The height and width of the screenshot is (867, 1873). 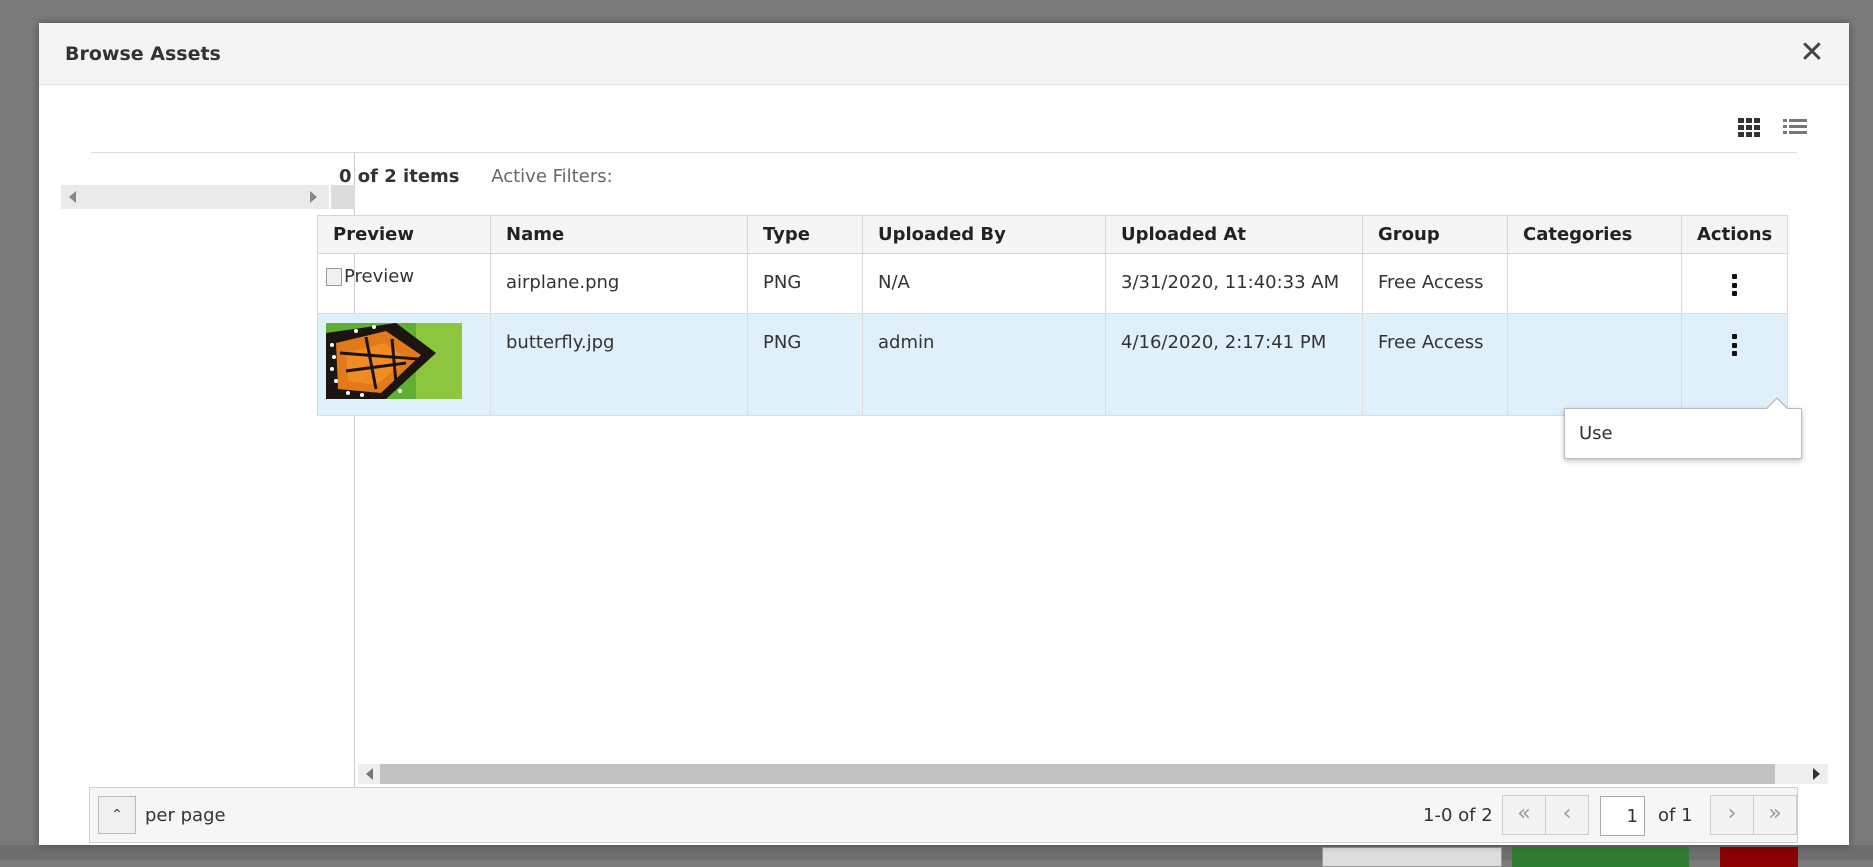 What do you see at coordinates (399, 176) in the screenshot?
I see `items-count: 0 of 2 items` at bounding box center [399, 176].